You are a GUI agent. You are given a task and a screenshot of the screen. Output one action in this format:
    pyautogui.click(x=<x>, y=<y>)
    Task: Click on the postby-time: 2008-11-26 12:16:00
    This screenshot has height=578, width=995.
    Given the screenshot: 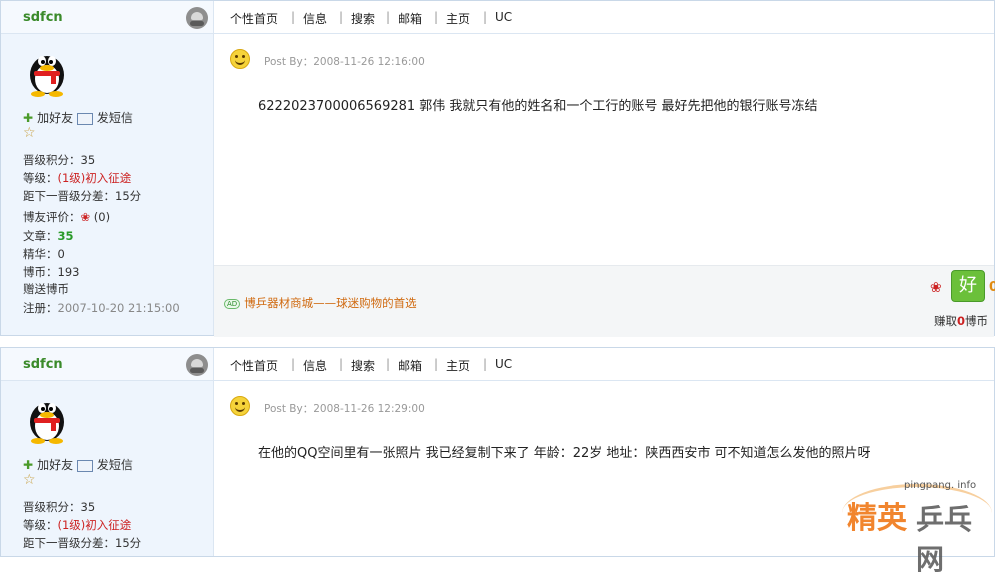 What is the action you would take?
    pyautogui.click(x=369, y=62)
    